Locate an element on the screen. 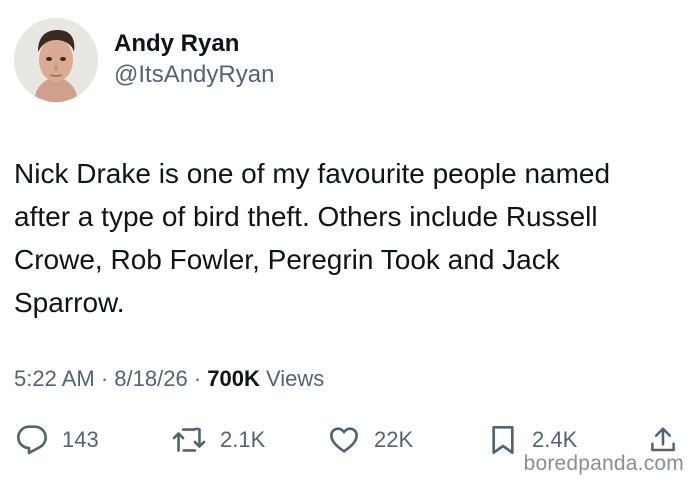 This screenshot has height=485, width=700. avatar is located at coordinates (56, 60).